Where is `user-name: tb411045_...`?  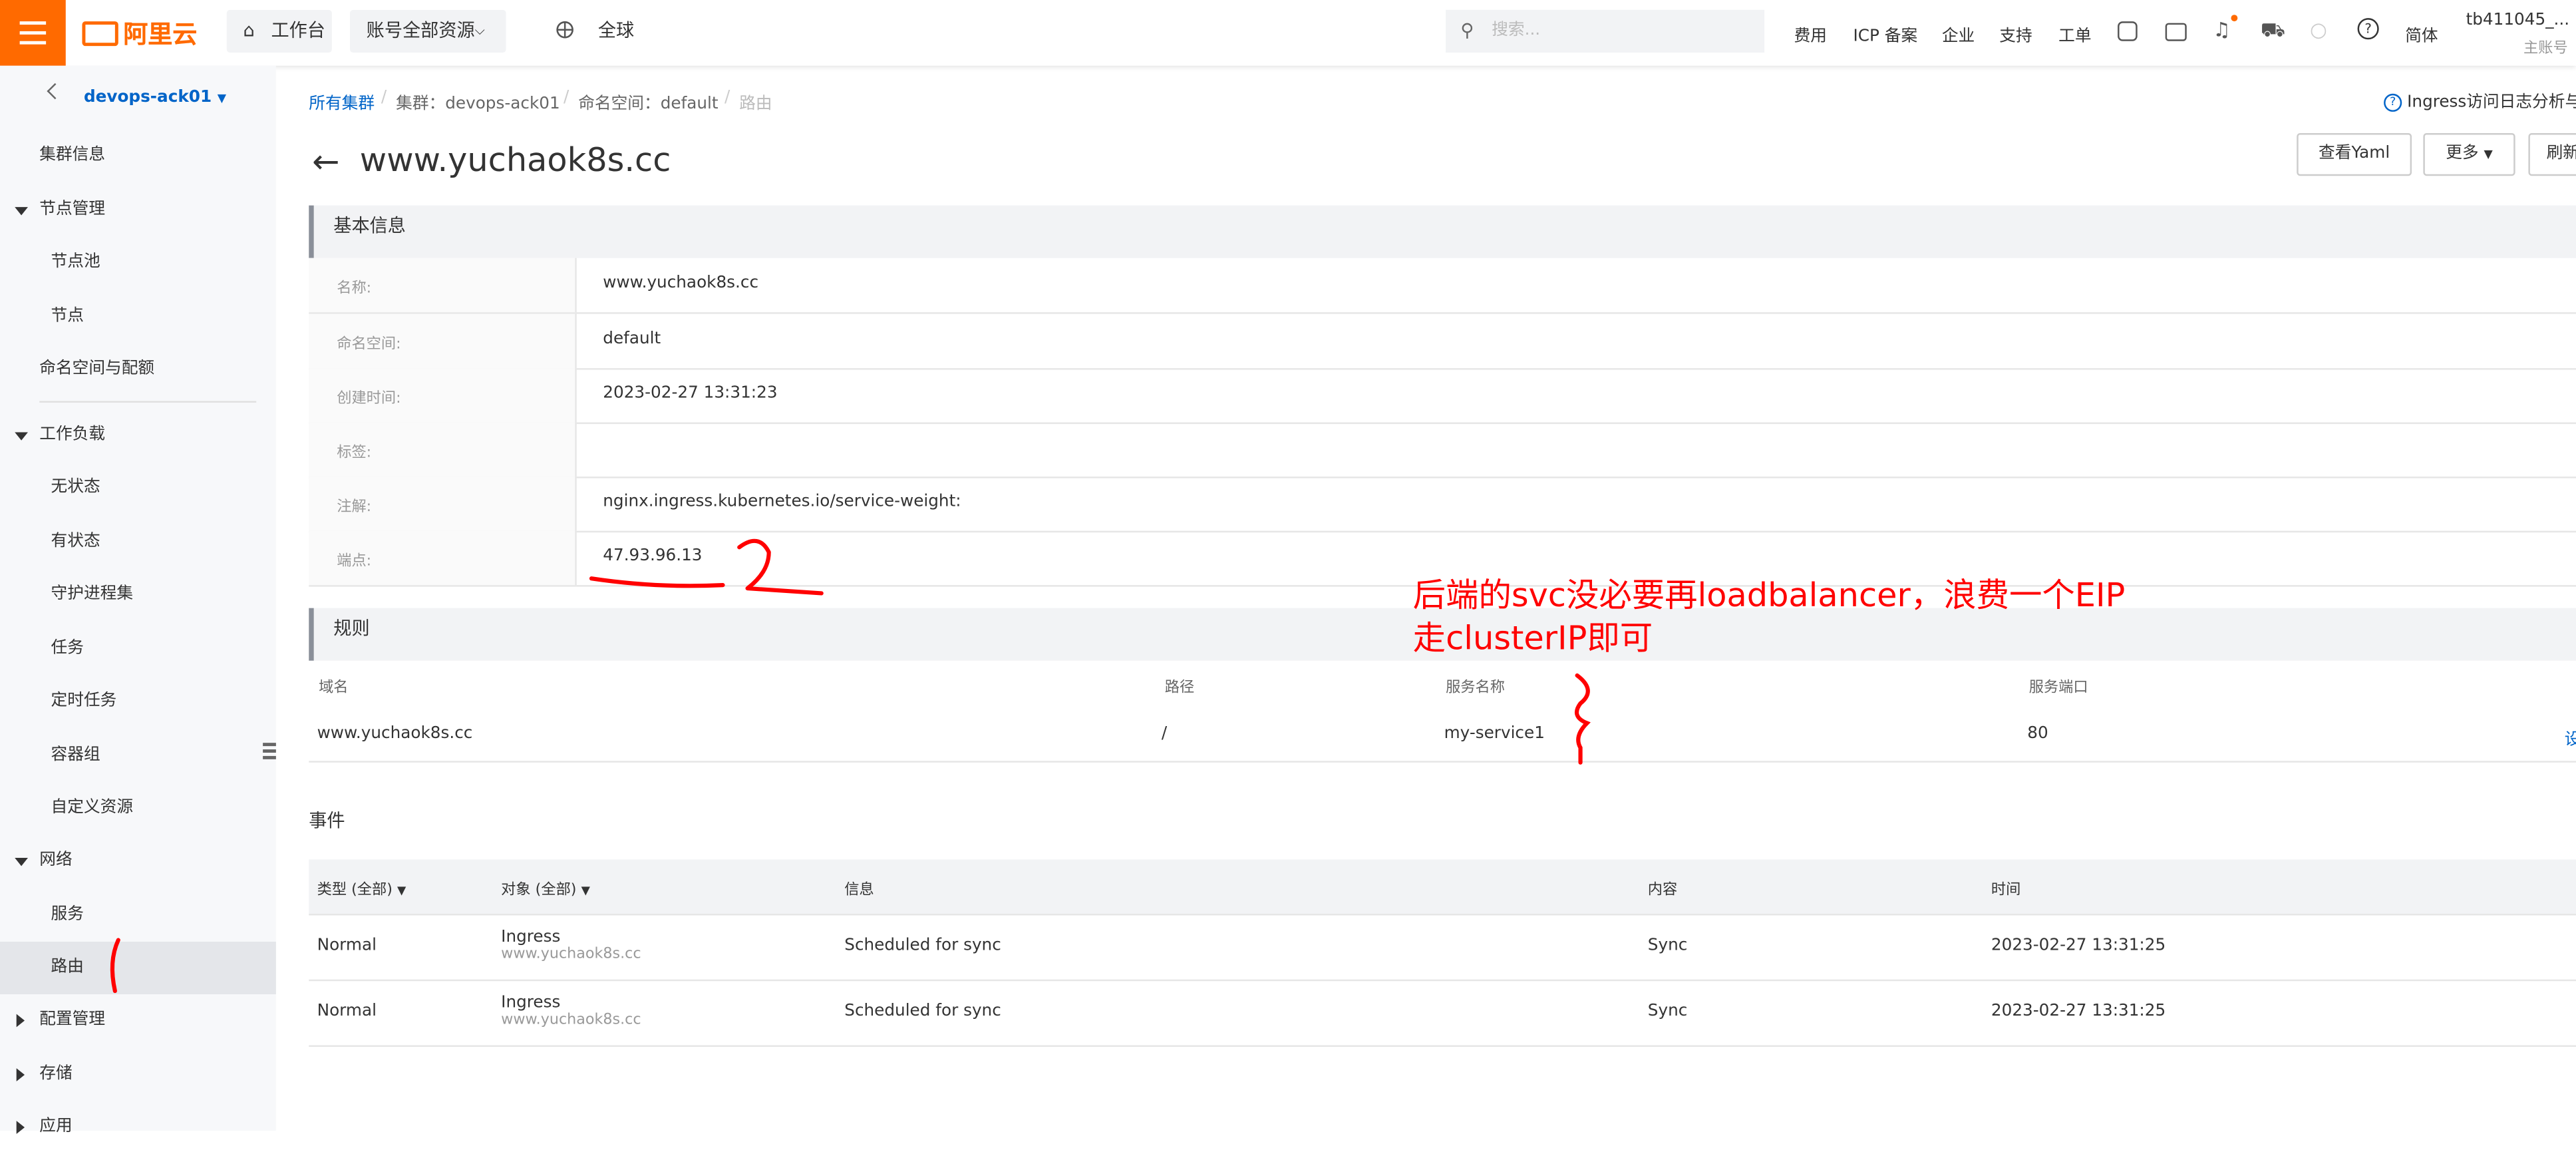
user-name: tb411045_... is located at coordinates (2518, 20).